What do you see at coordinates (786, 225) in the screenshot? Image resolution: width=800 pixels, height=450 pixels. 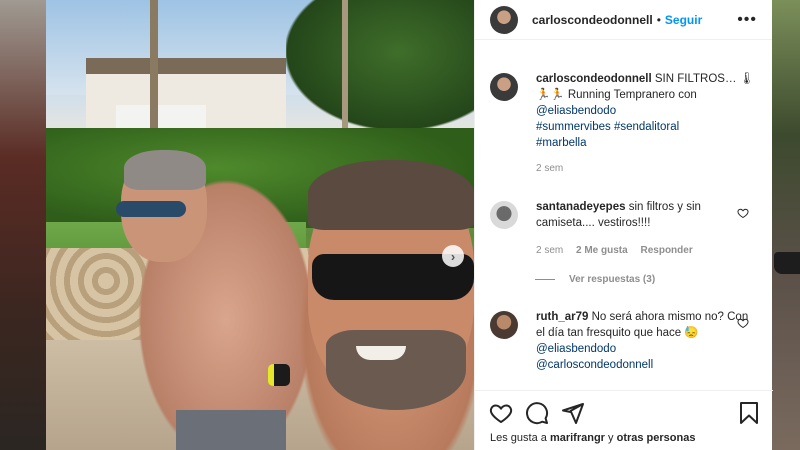 I see `background-post-right` at bounding box center [786, 225].